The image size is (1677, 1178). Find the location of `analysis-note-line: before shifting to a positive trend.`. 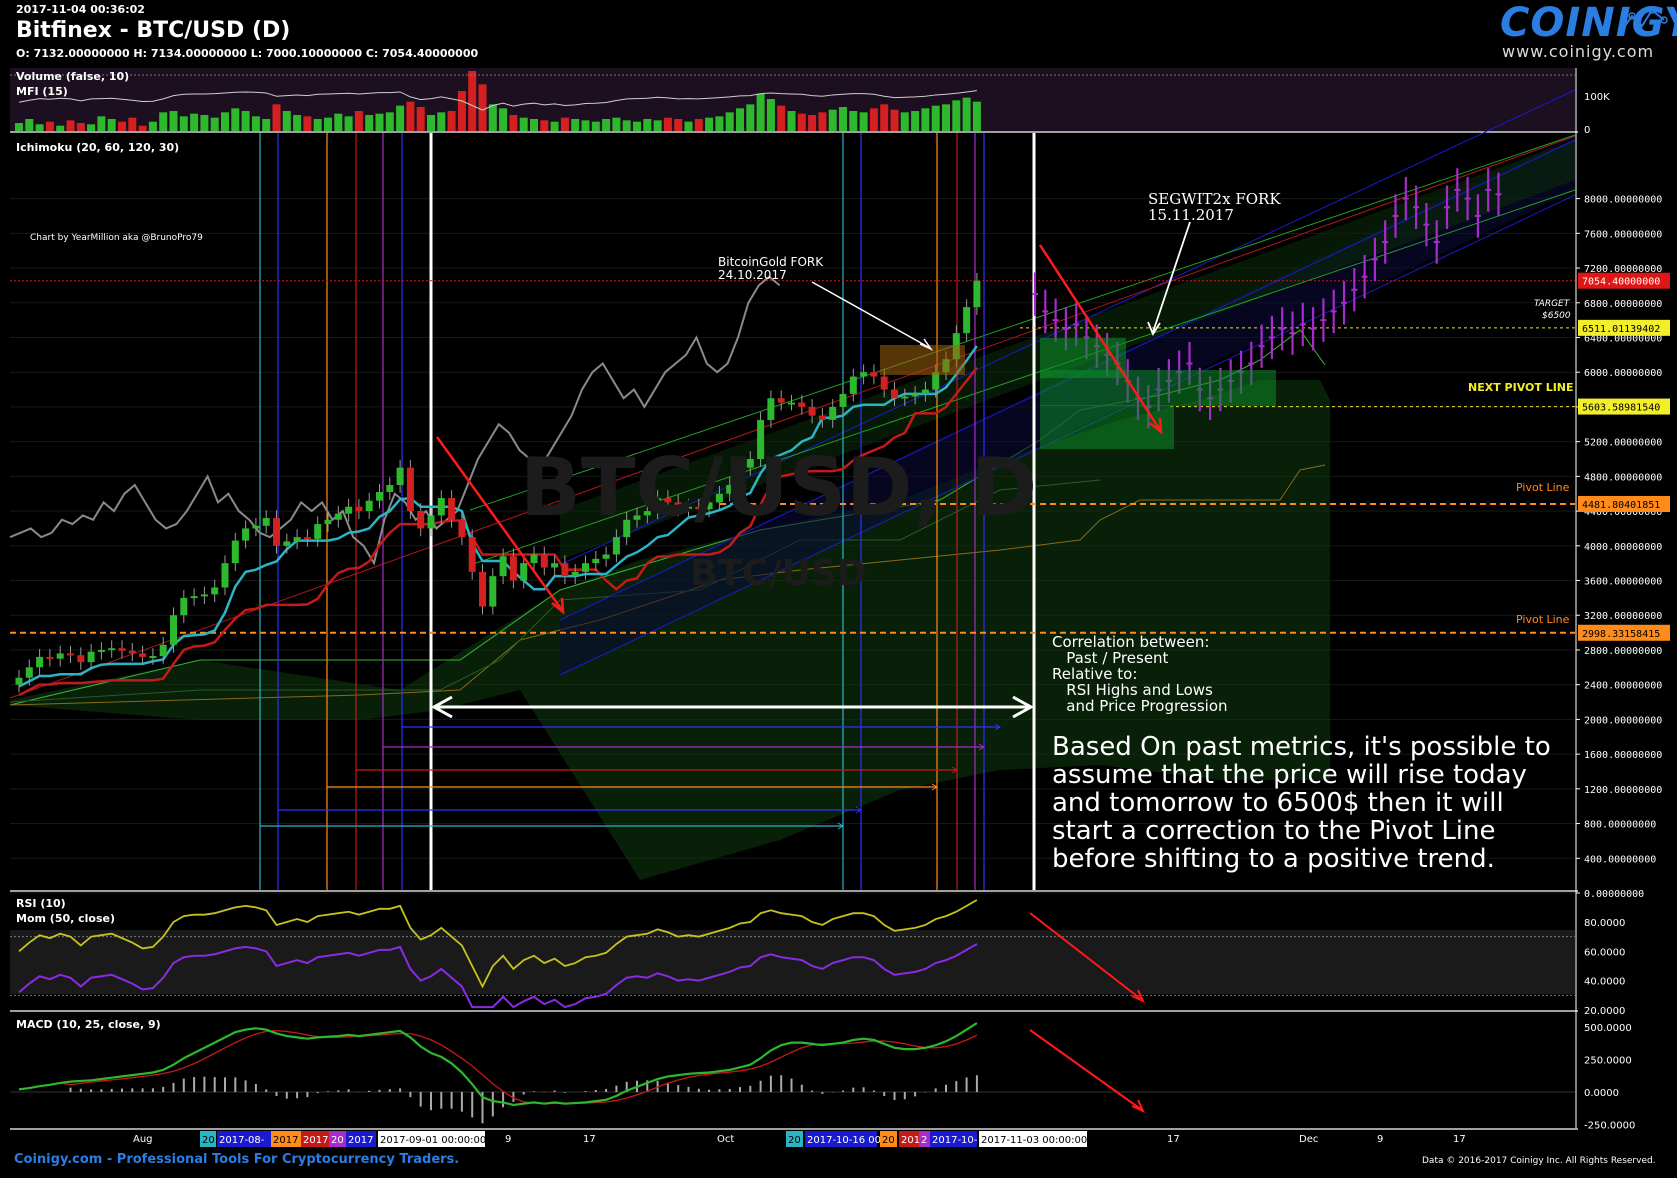

analysis-note-line: before shifting to a positive trend. is located at coordinates (1273, 859).